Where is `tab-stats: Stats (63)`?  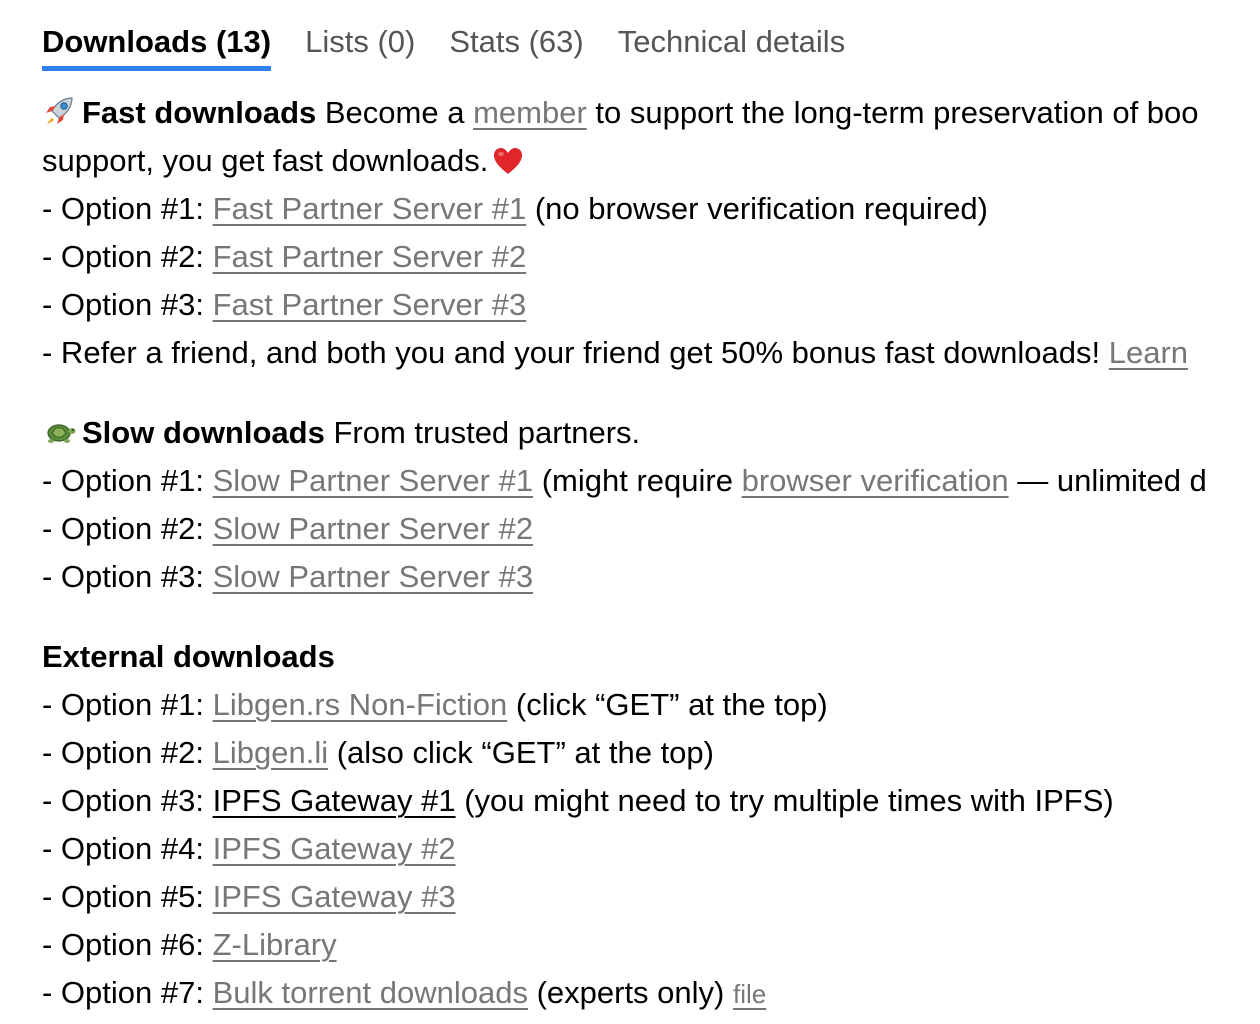 tab-stats: Stats (63) is located at coordinates (516, 44).